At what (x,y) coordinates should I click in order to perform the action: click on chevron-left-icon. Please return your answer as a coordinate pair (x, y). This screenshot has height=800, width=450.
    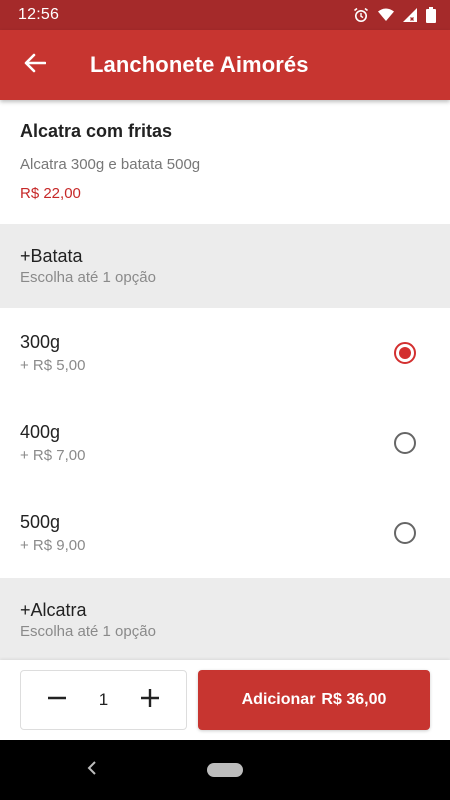
    Looking at the image, I should click on (92, 770).